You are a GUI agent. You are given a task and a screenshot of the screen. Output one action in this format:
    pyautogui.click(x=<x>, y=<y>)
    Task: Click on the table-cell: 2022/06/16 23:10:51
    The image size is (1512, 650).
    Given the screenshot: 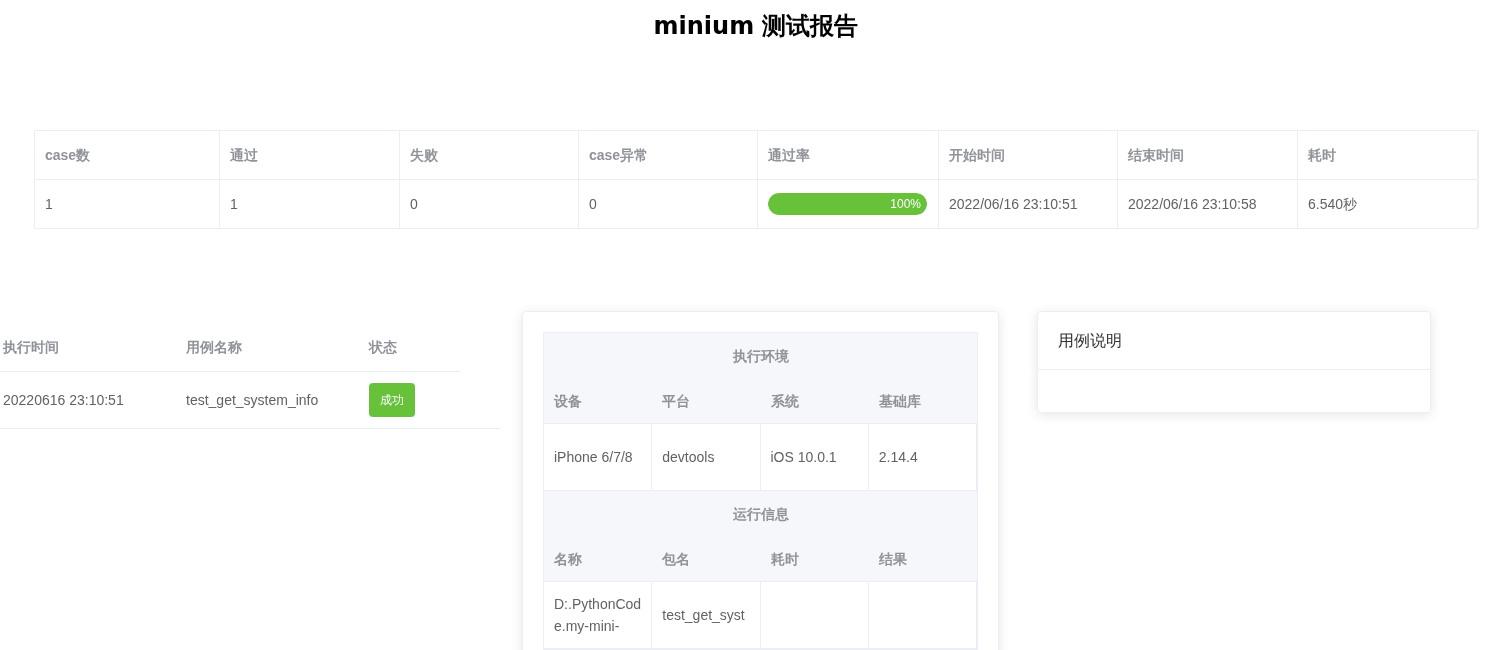 What is the action you would take?
    pyautogui.click(x=1028, y=204)
    